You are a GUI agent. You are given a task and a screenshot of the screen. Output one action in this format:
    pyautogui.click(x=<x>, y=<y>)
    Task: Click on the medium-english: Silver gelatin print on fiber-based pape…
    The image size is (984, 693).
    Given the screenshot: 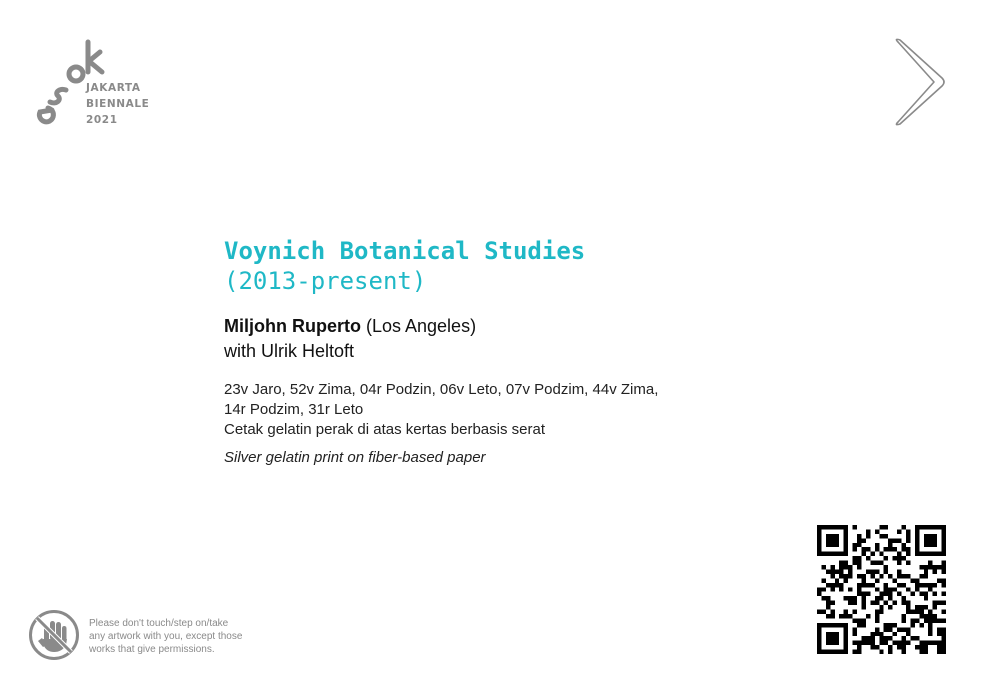 What is the action you would take?
    pyautogui.click(x=355, y=457)
    